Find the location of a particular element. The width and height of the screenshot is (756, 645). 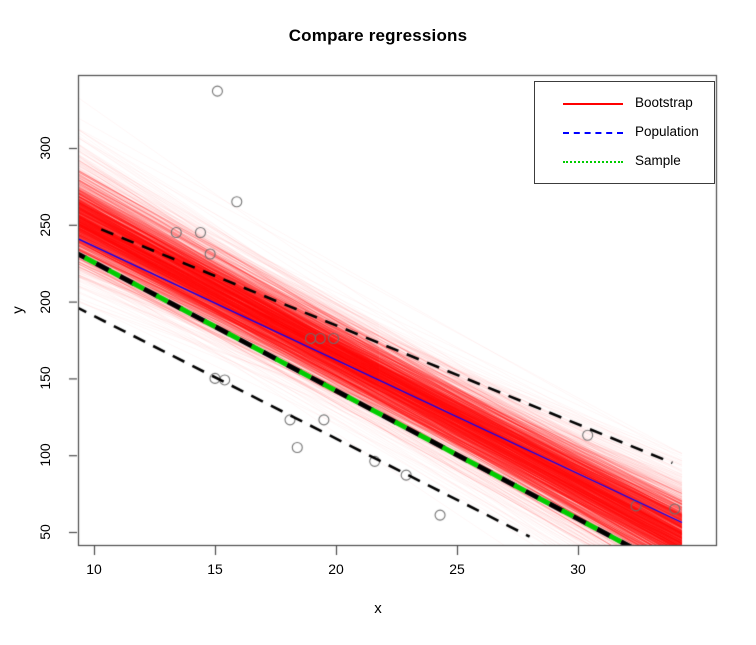

x-tick-25: 25 is located at coordinates (457, 569).